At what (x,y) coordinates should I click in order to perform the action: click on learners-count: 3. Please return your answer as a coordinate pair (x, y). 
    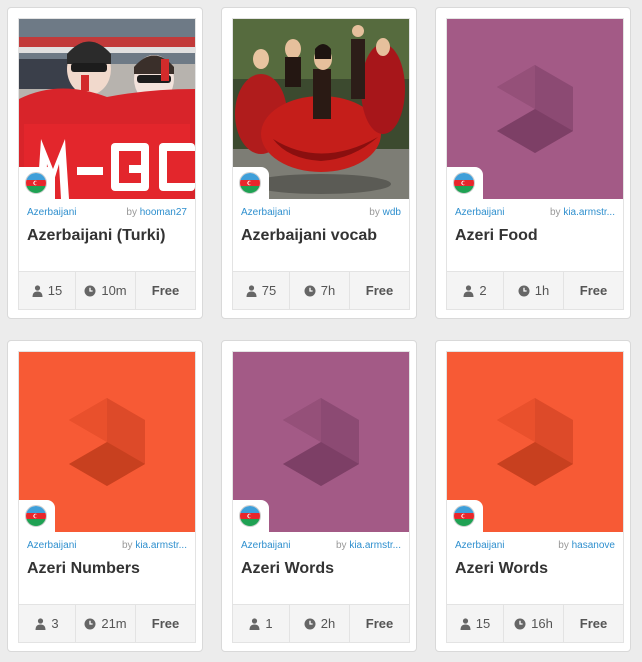
    Looking at the image, I should click on (47, 623).